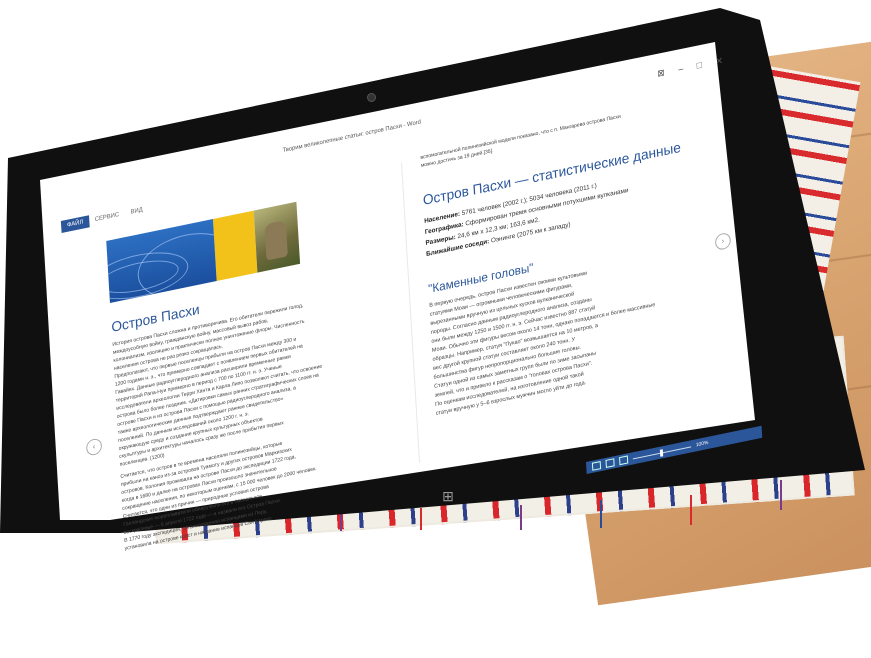 The height and width of the screenshot is (658, 871). I want to click on tab-file: ФАЙЛ, so click(75, 224).